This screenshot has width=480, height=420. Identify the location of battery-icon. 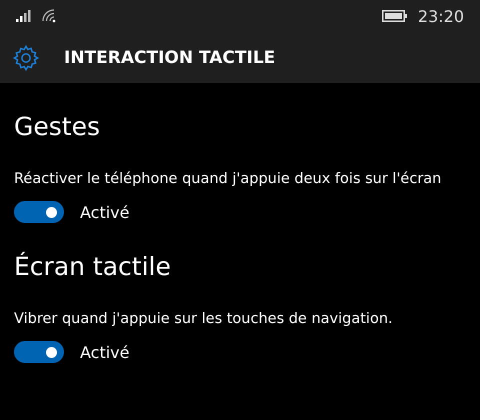
(395, 16).